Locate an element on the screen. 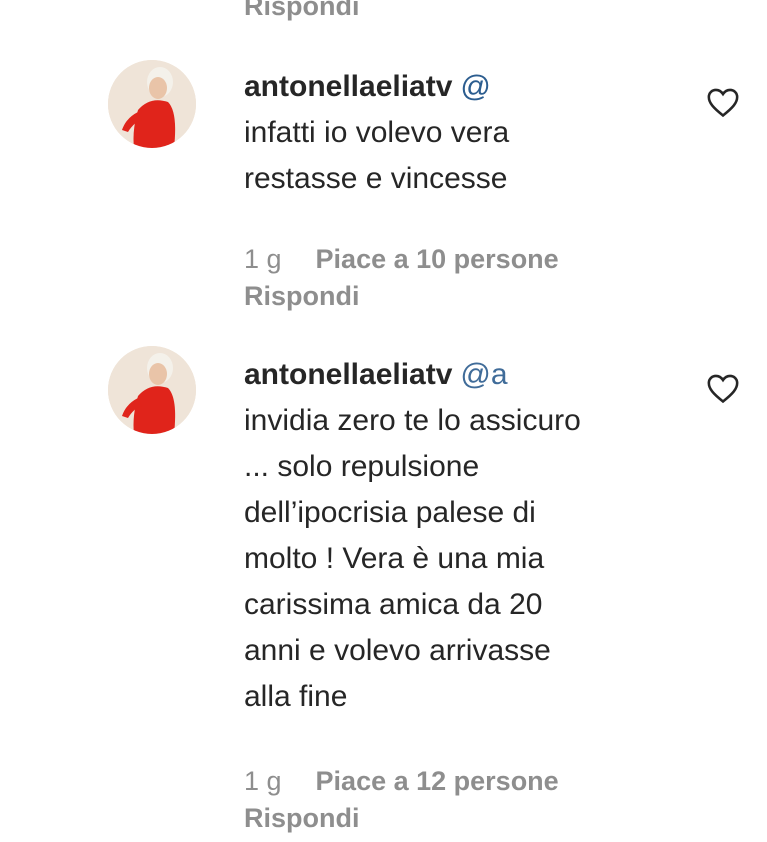 The width and height of the screenshot is (767, 842). comment-likes: Piace a 12 persone is located at coordinates (437, 781).